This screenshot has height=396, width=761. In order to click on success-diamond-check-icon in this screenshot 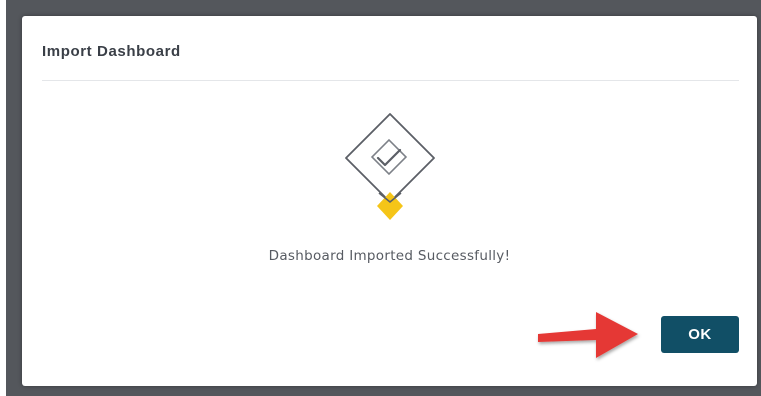, I will do `click(390, 166)`.